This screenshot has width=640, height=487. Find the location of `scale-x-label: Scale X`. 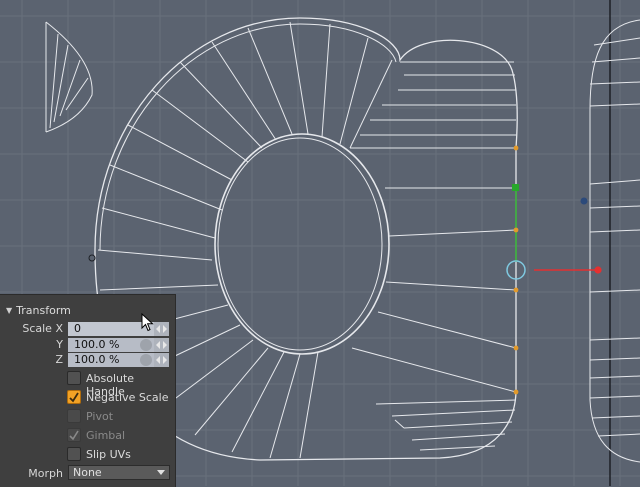

scale-x-label: Scale X is located at coordinates (42, 328).